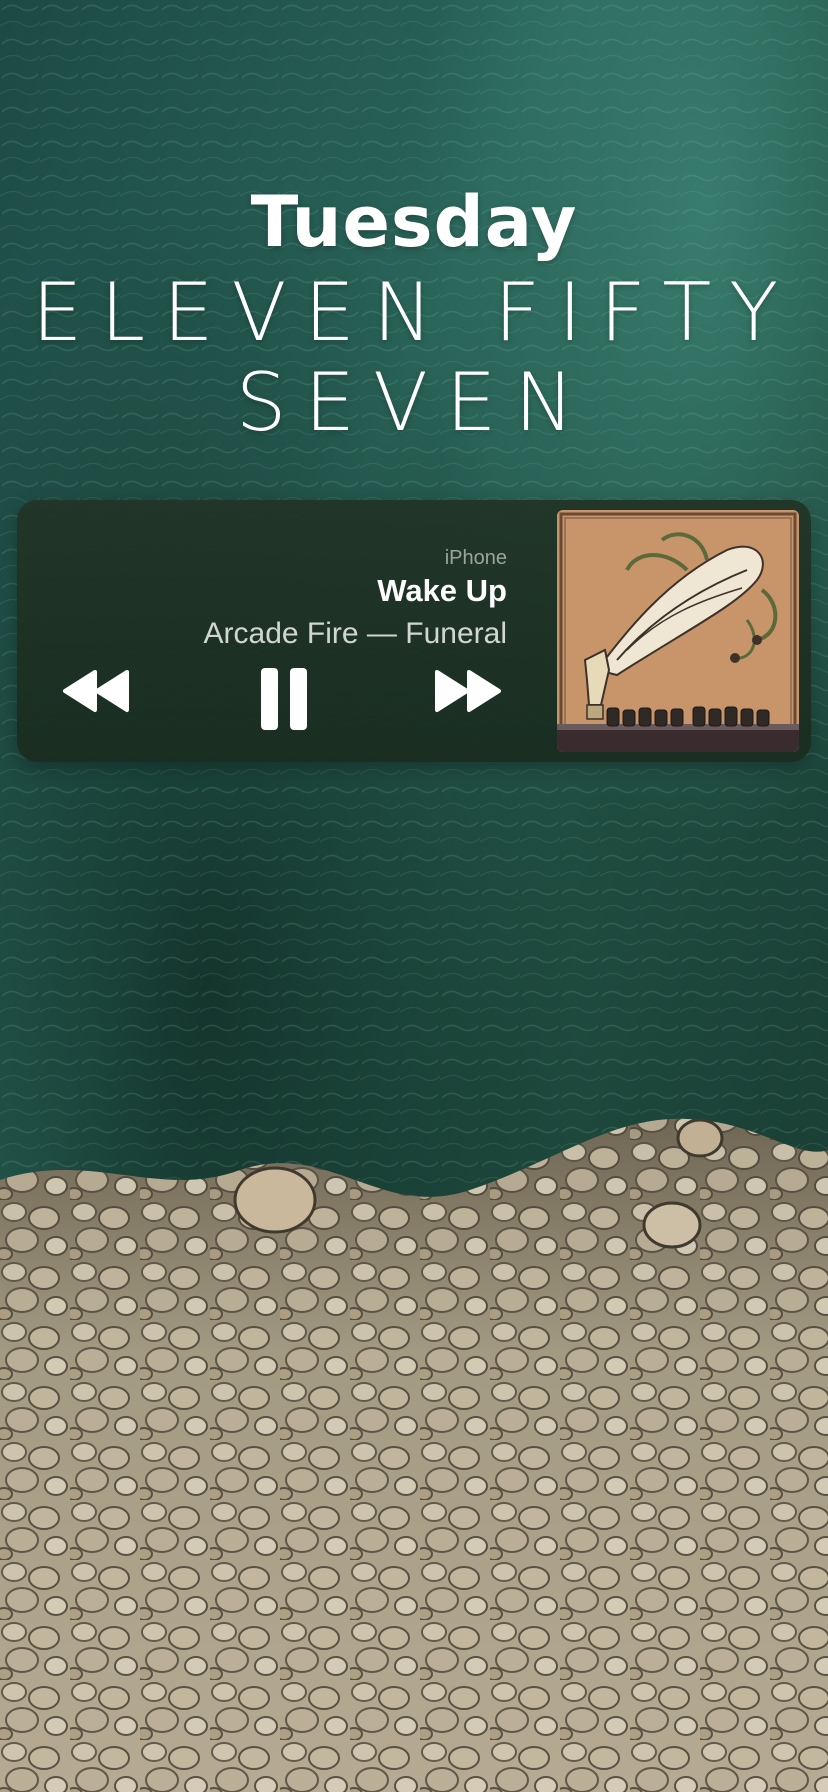 The height and width of the screenshot is (1792, 828). What do you see at coordinates (414, 222) in the screenshot?
I see `day-label: Tuesday` at bounding box center [414, 222].